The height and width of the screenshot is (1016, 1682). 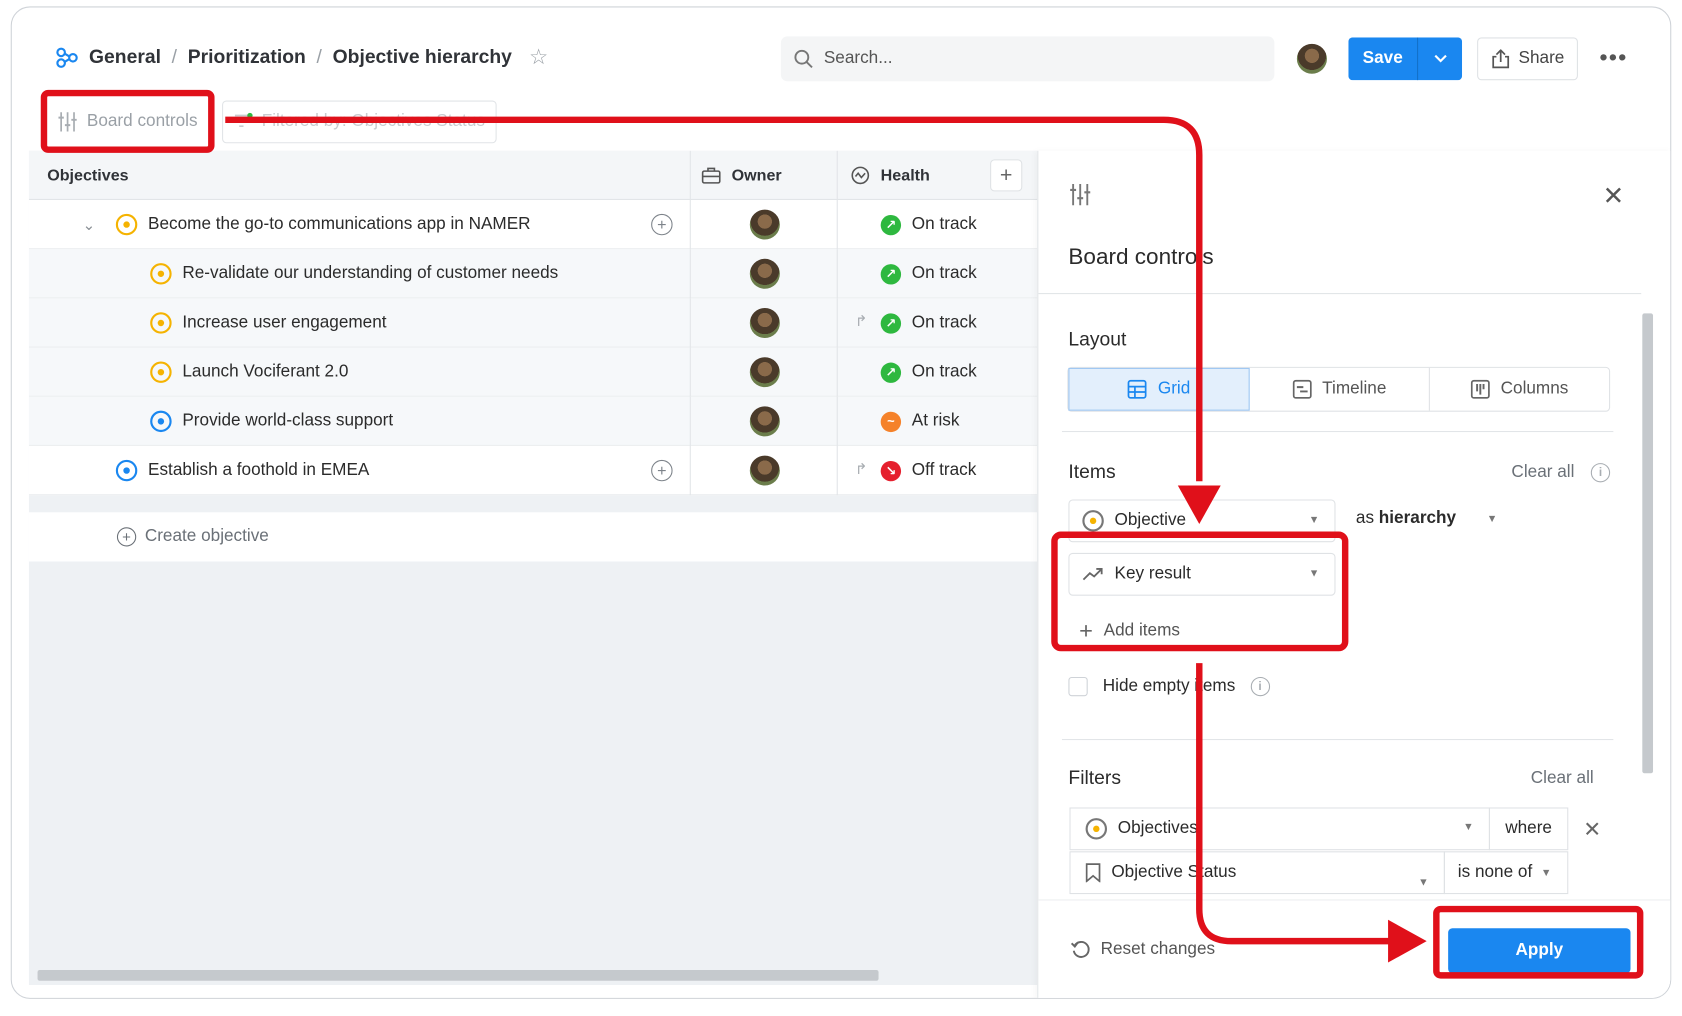 I want to click on health-cell: ↱ ↗ On track, so click(x=937, y=323).